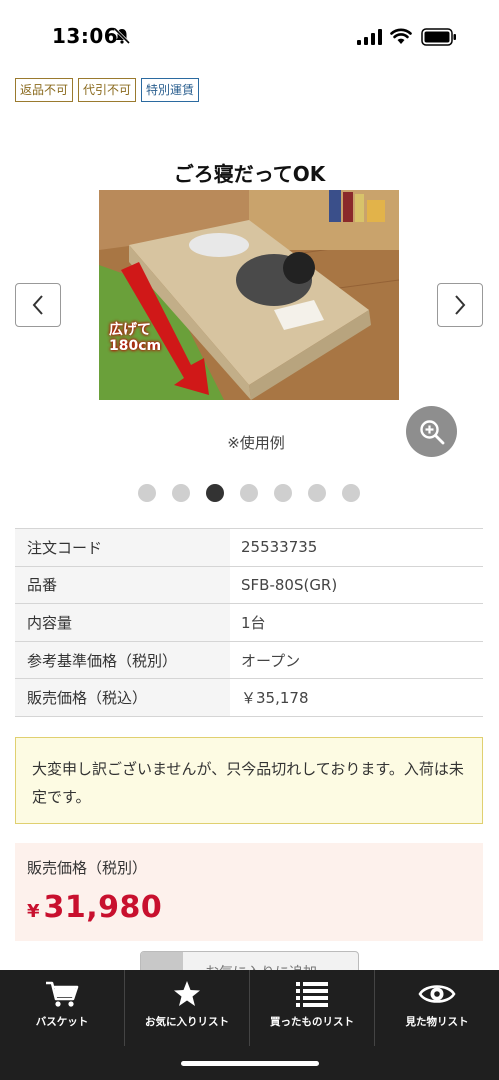 This screenshot has width=499, height=1080. Describe the element at coordinates (122, 547) in the screenshot. I see `spec-label: 注文コード` at that location.